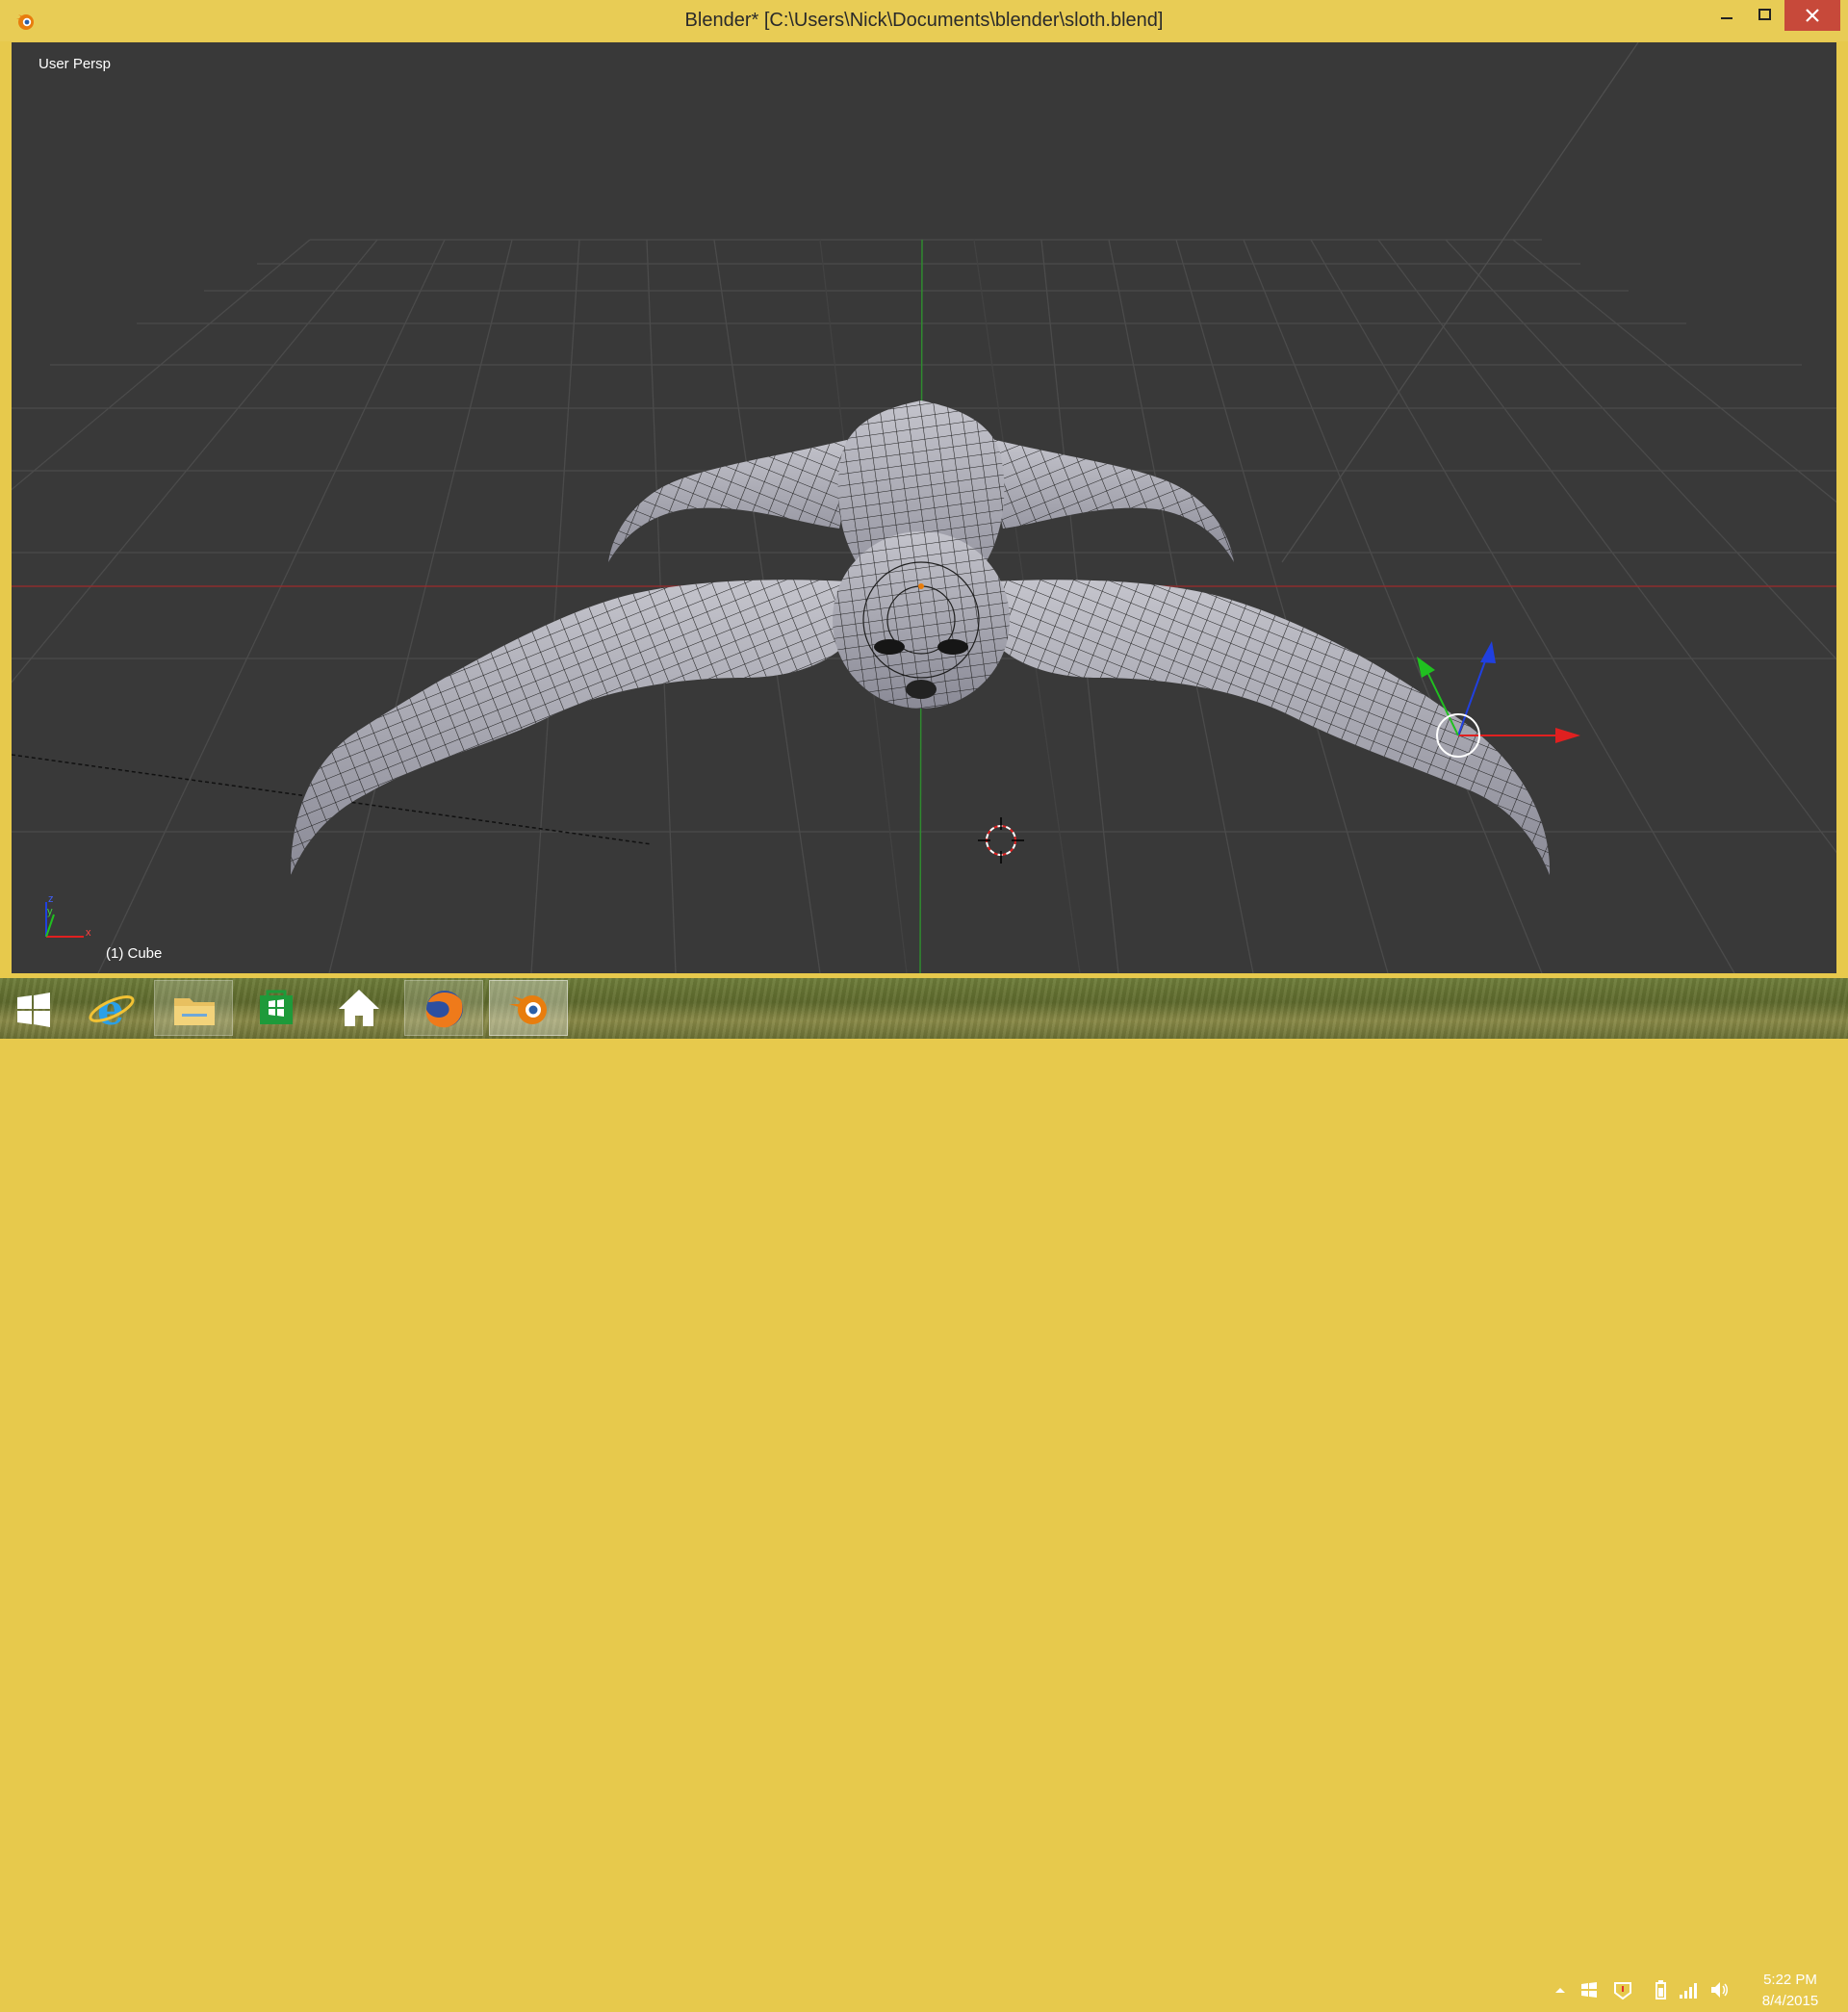 This screenshot has width=1848, height=2012. I want to click on maximize-icon, so click(1764, 15).